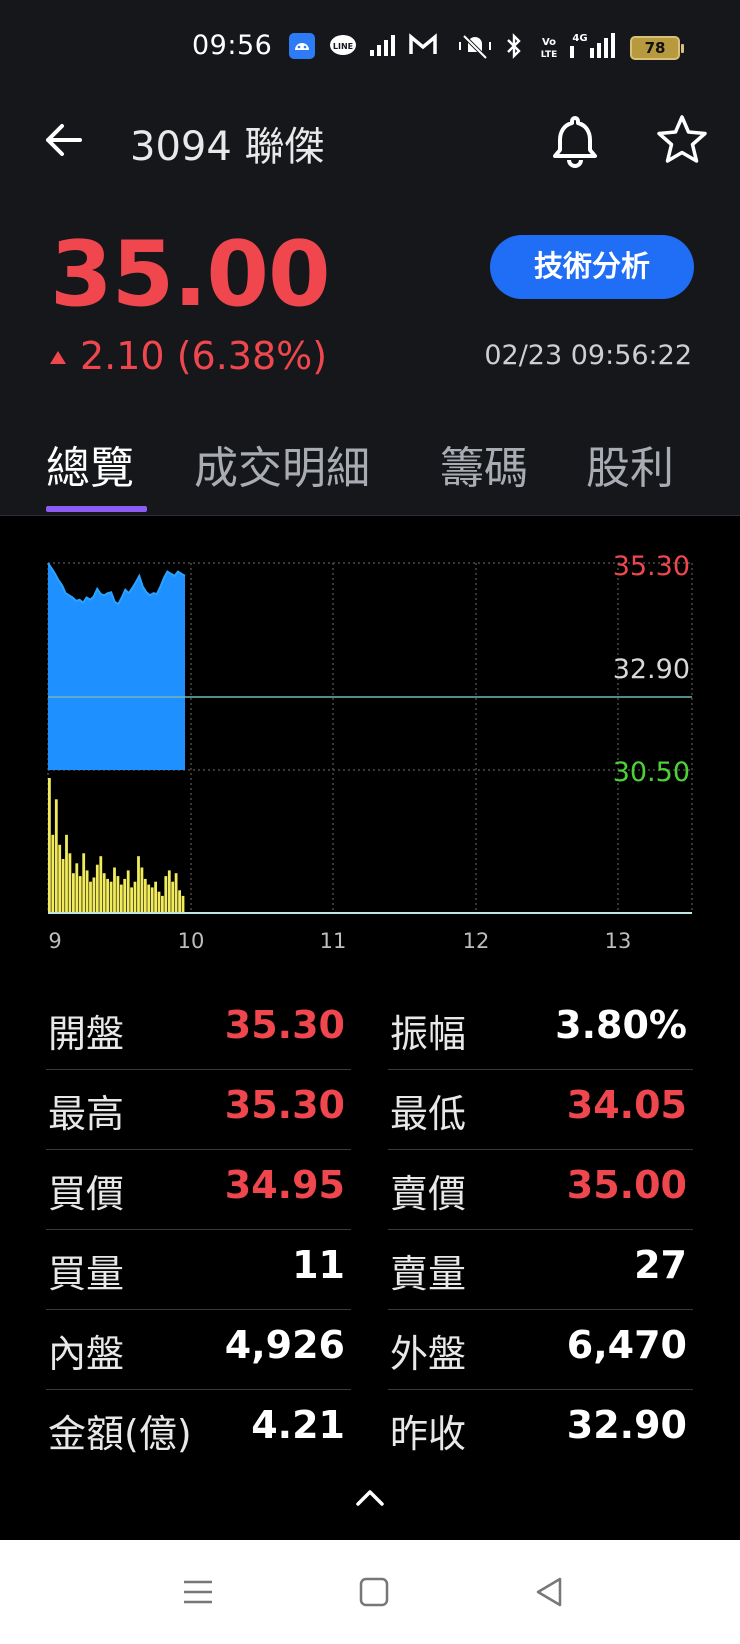 Image resolution: width=740 pixels, height=1644 pixels. What do you see at coordinates (651, 772) in the screenshot?
I see `y-label-low: 30.50` at bounding box center [651, 772].